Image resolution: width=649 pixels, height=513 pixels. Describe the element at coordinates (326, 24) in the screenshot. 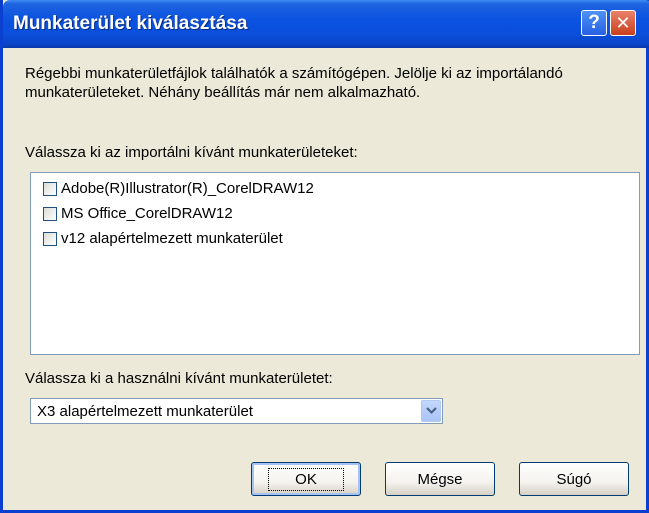

I see `title-bar: Munkaterület kiválasztása ? ✕` at that location.